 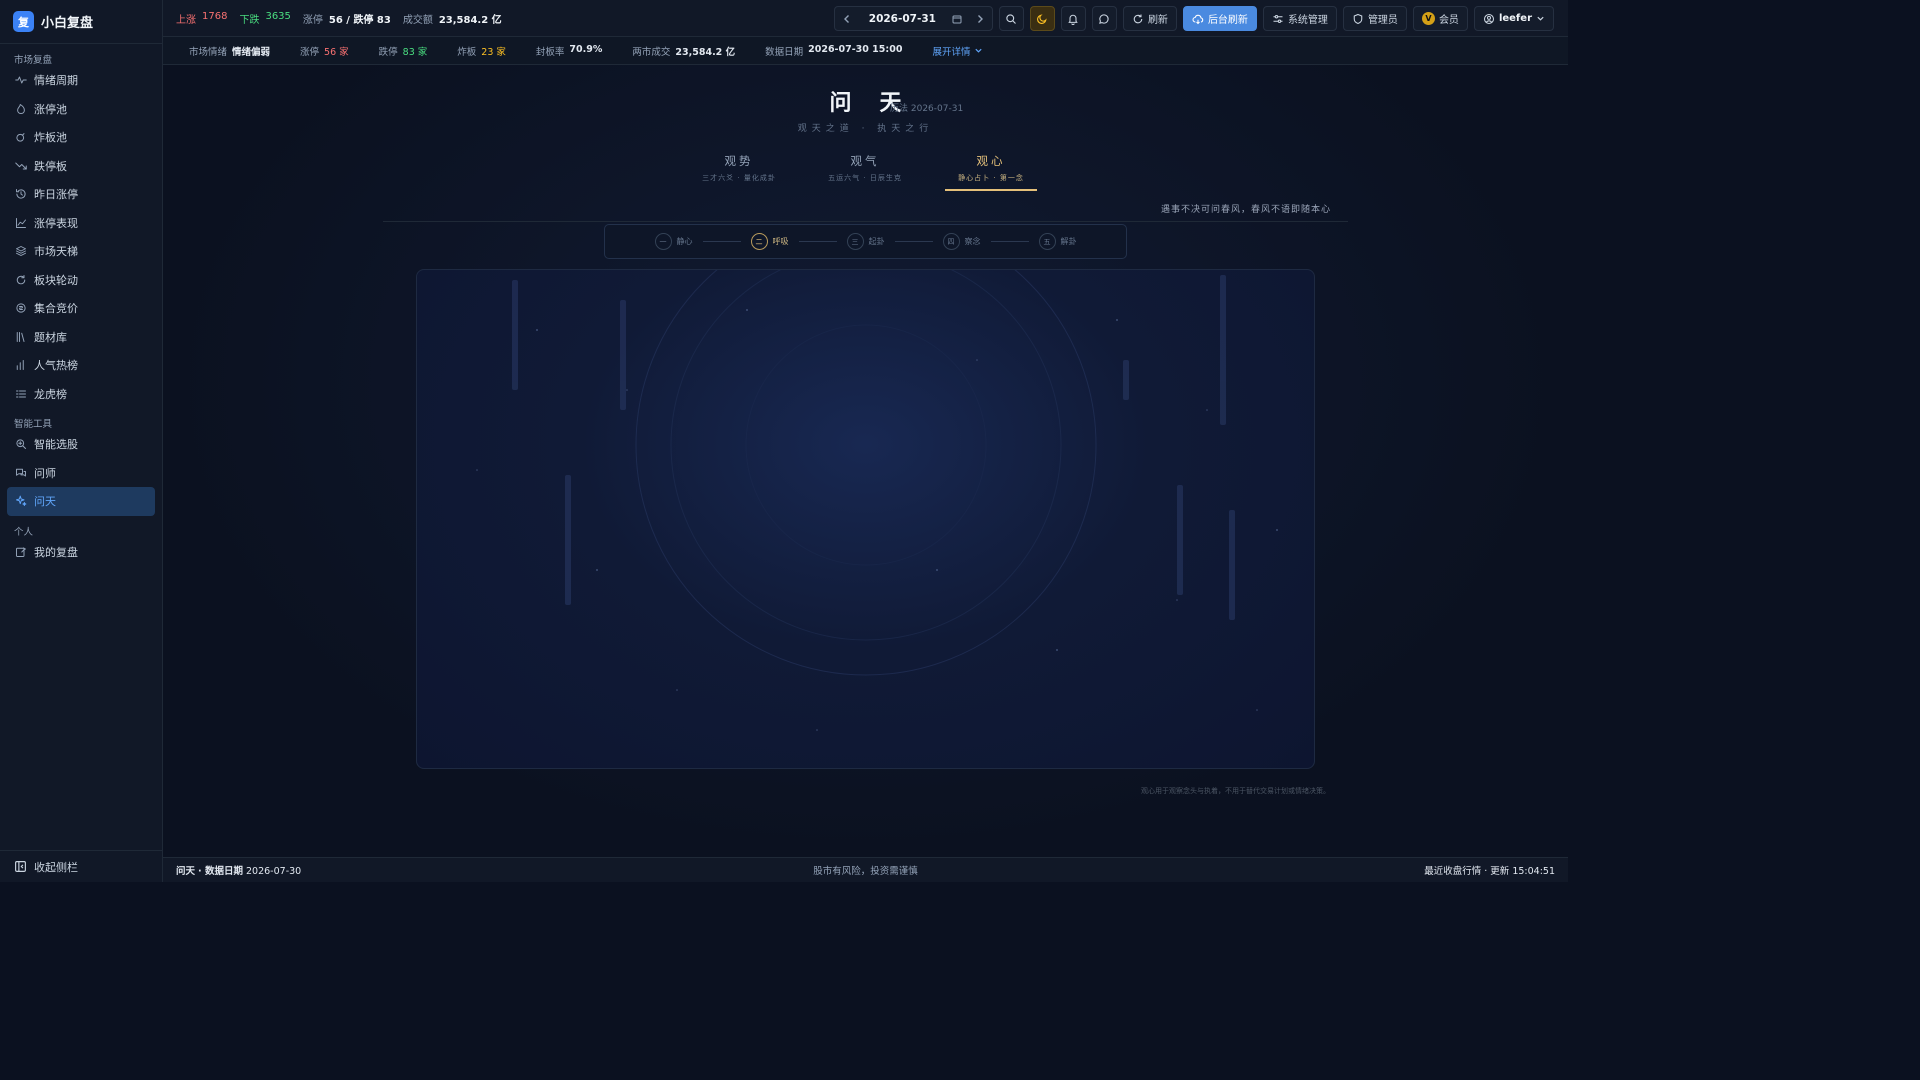 What do you see at coordinates (865, 172) in the screenshot?
I see `mode-tab: 观气 五运六气 · 日辰生克` at bounding box center [865, 172].